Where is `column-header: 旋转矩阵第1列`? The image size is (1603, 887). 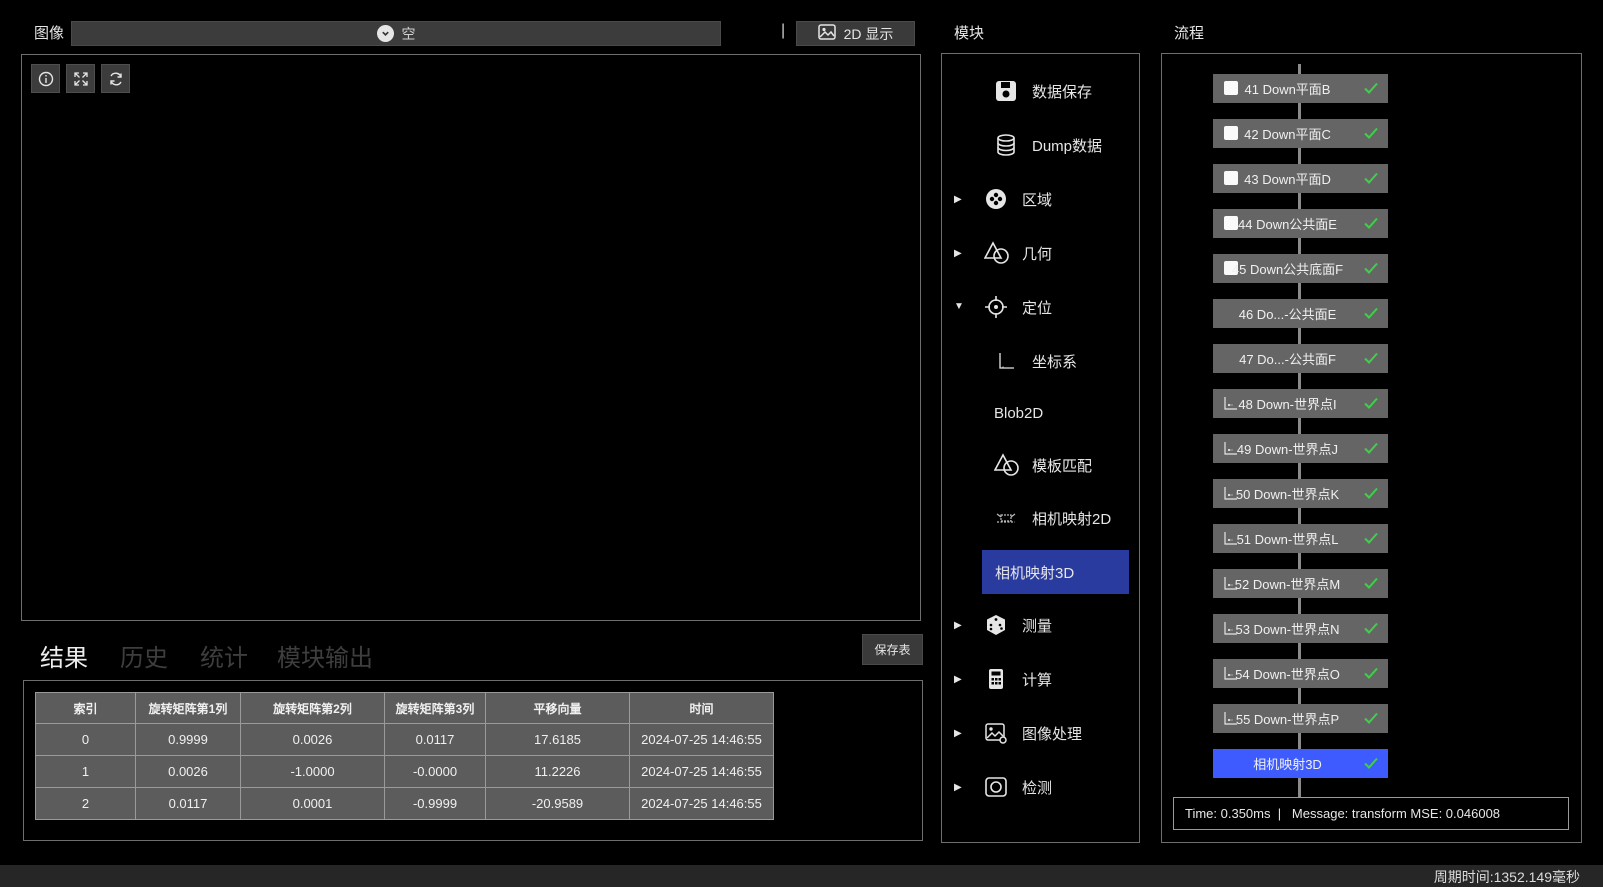 column-header: 旋转矩阵第1列 is located at coordinates (188, 708).